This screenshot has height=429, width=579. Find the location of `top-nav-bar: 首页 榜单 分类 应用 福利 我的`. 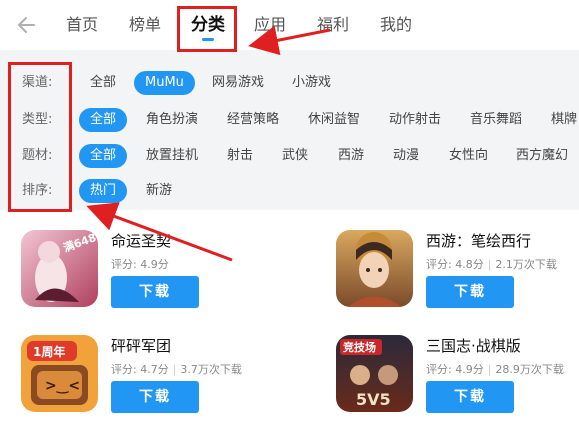

top-nav-bar: 首页 榜单 分类 应用 福利 我的 is located at coordinates (289, 25).